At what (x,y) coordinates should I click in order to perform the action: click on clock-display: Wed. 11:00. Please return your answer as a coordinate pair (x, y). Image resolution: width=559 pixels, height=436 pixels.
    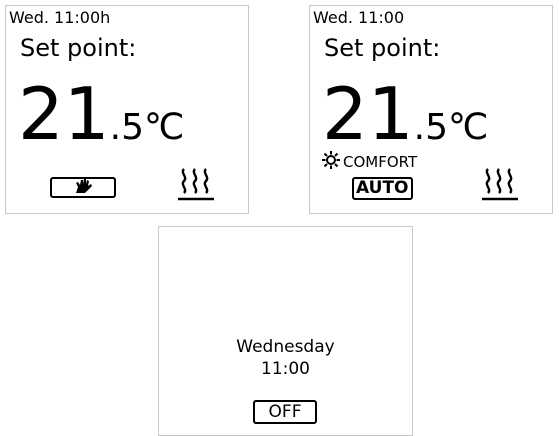
    Looking at the image, I should click on (359, 17).